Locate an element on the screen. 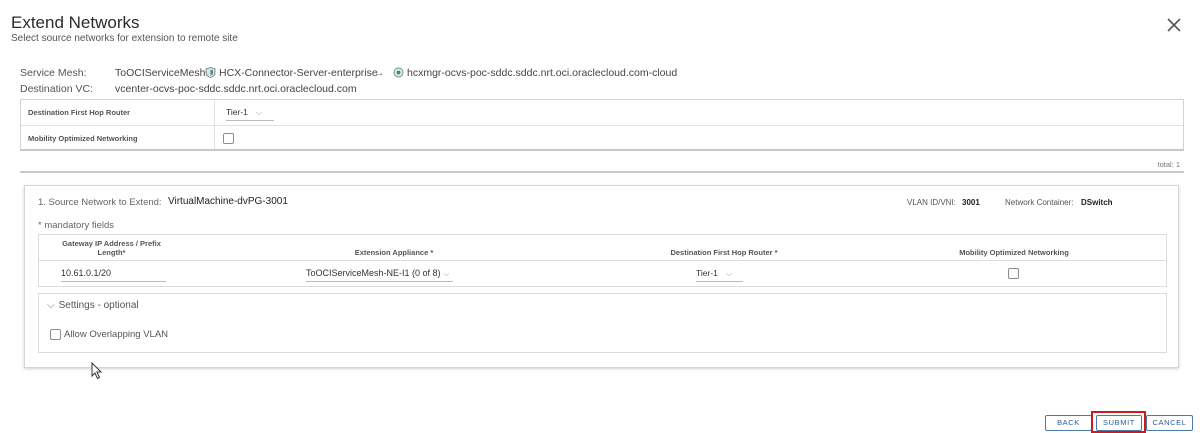 This screenshot has width=1200, height=433. settings-label: Settings - optional is located at coordinates (98, 305).